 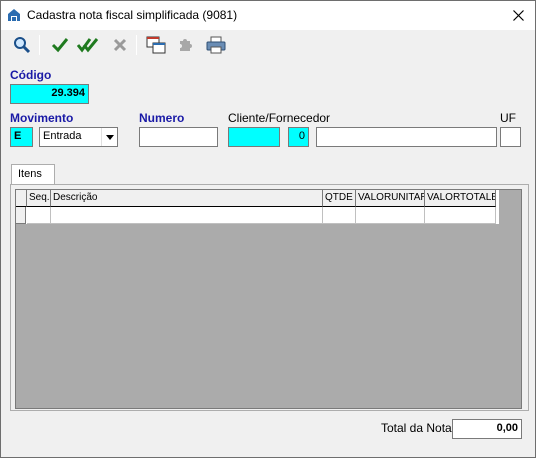 I want to click on total-field: 0,00, so click(x=487, y=429).